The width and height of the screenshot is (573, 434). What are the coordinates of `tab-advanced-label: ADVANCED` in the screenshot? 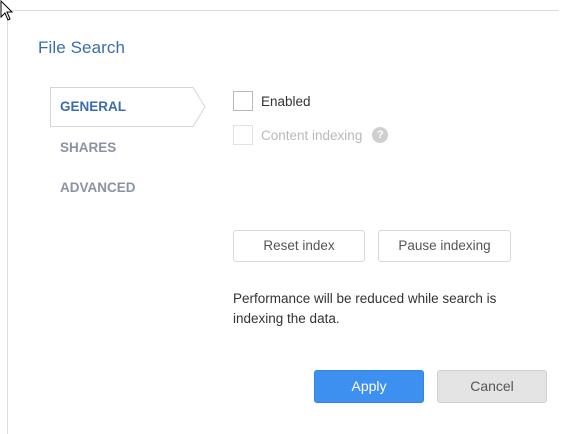 It's located at (98, 187).